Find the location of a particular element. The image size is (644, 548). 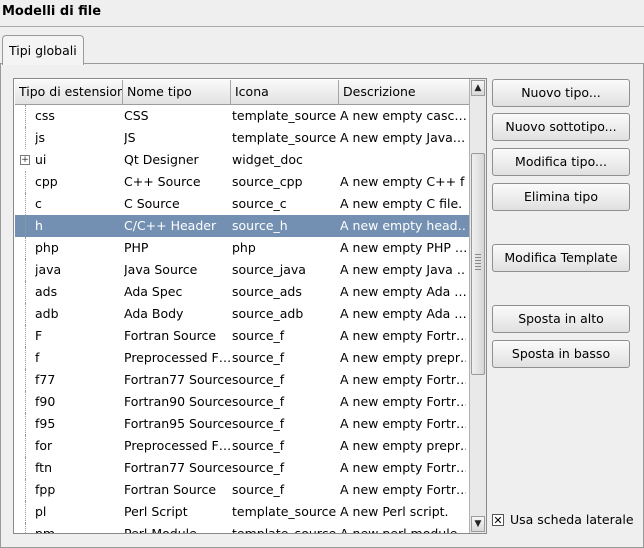

x-mark-icon: ✕ is located at coordinates (498, 520).